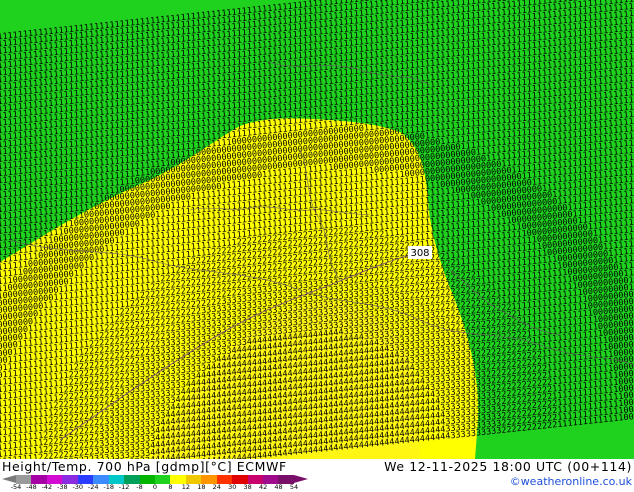 Image resolution: width=634 pixels, height=492 pixels. I want to click on map-title: Height/Temp. 700 hPa [gdmp][°C] ECMWF, so click(144, 466).